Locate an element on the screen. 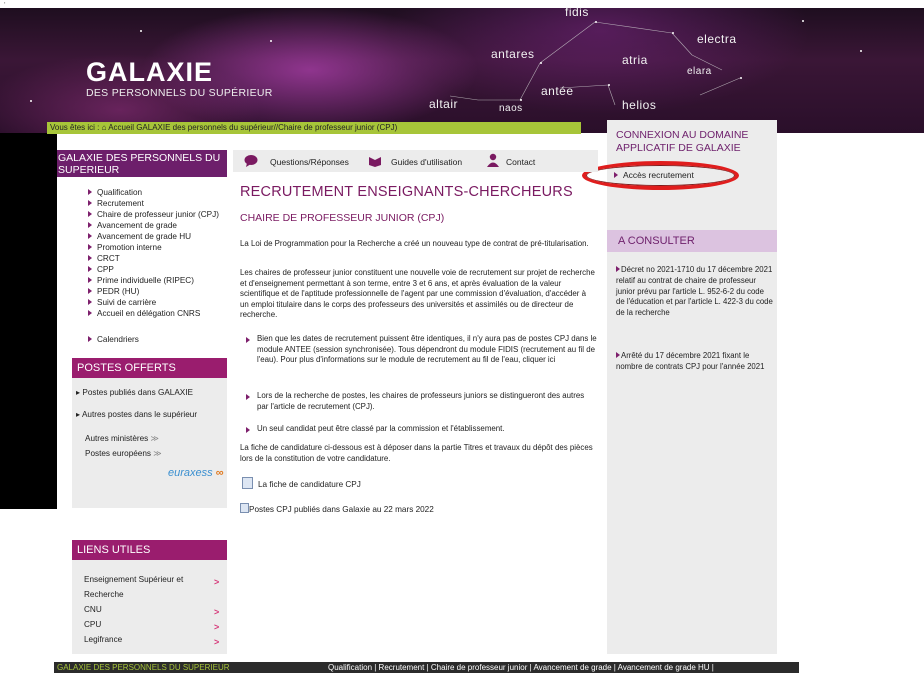 The width and height of the screenshot is (924, 673). left-nav-heading: GALAXIE DES PERSONNELS DU SUPERIEUR is located at coordinates (142, 163).